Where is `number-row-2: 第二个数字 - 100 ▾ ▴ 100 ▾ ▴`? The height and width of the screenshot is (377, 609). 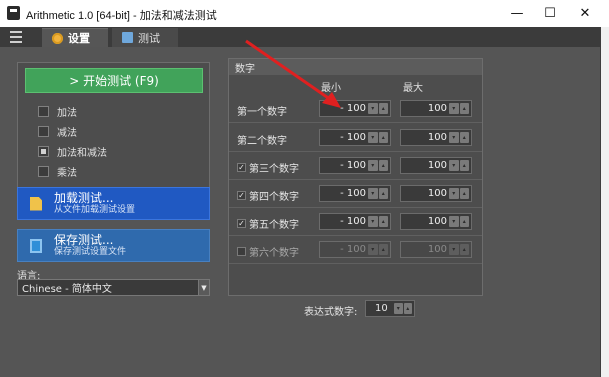
number-row-2: 第二个数字 - 100 ▾ ▴ 100 ▾ ▴ is located at coordinates (355, 138).